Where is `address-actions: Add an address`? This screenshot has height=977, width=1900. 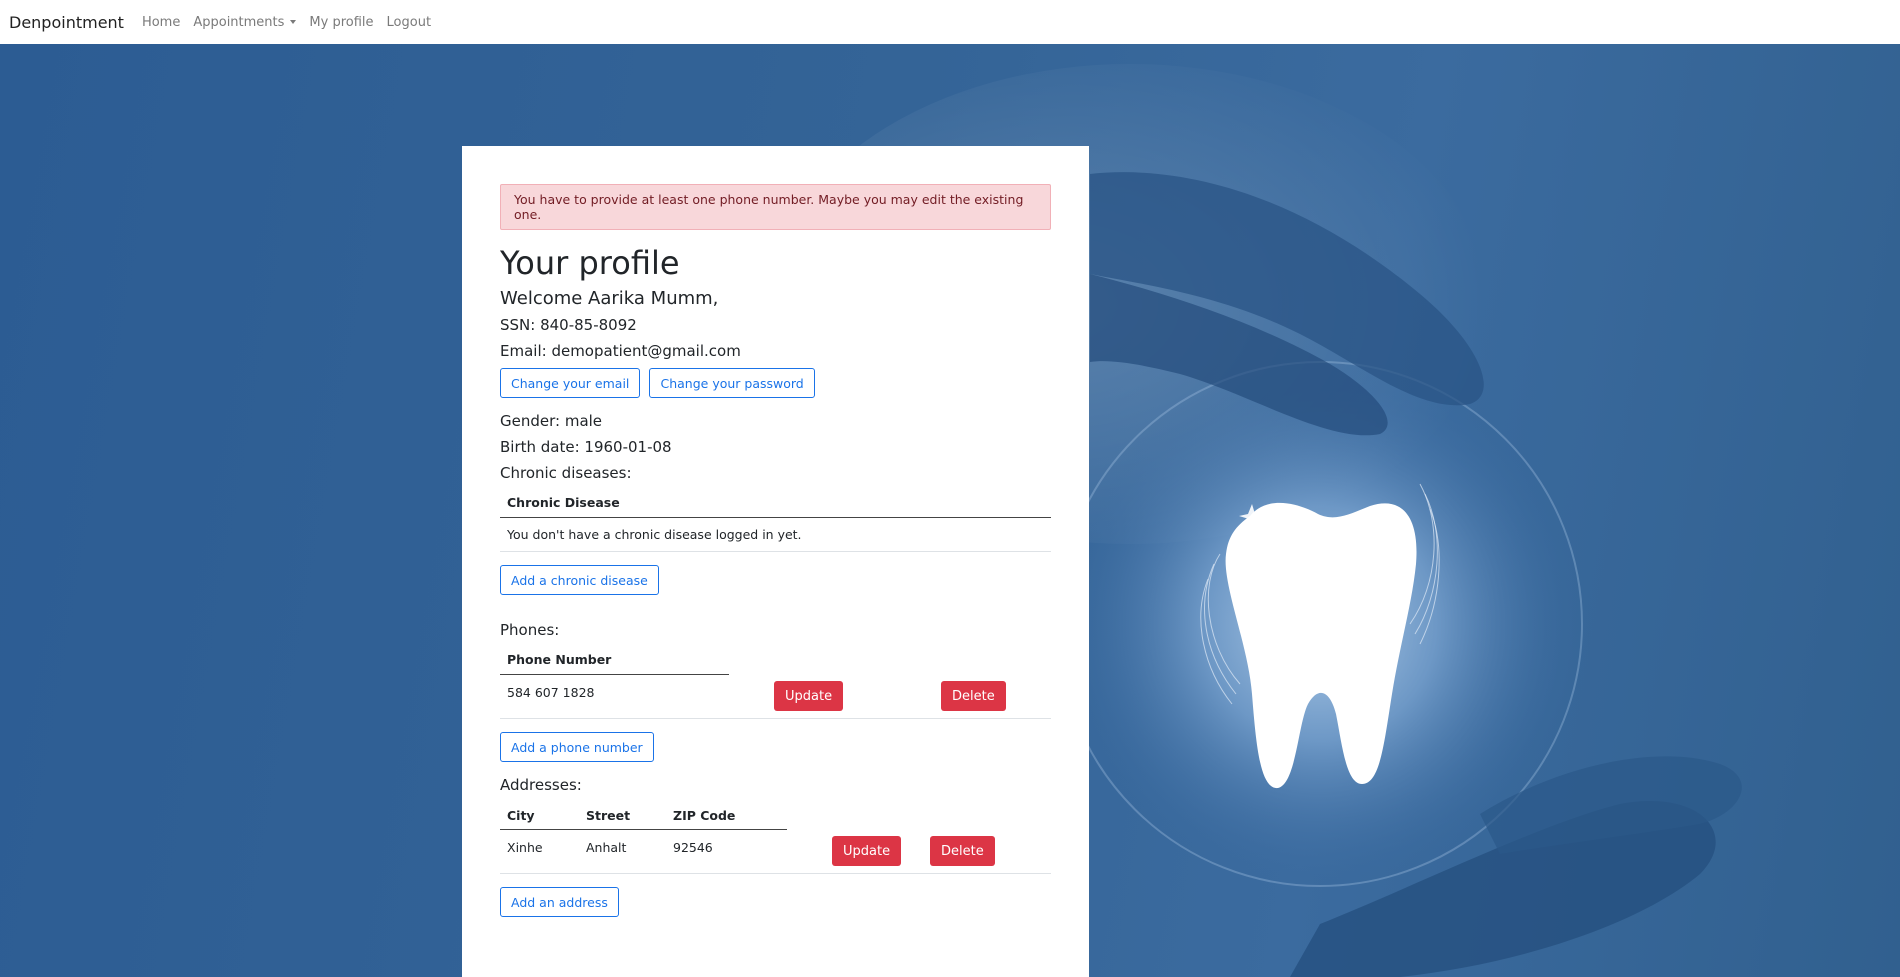 address-actions: Add an address is located at coordinates (775, 902).